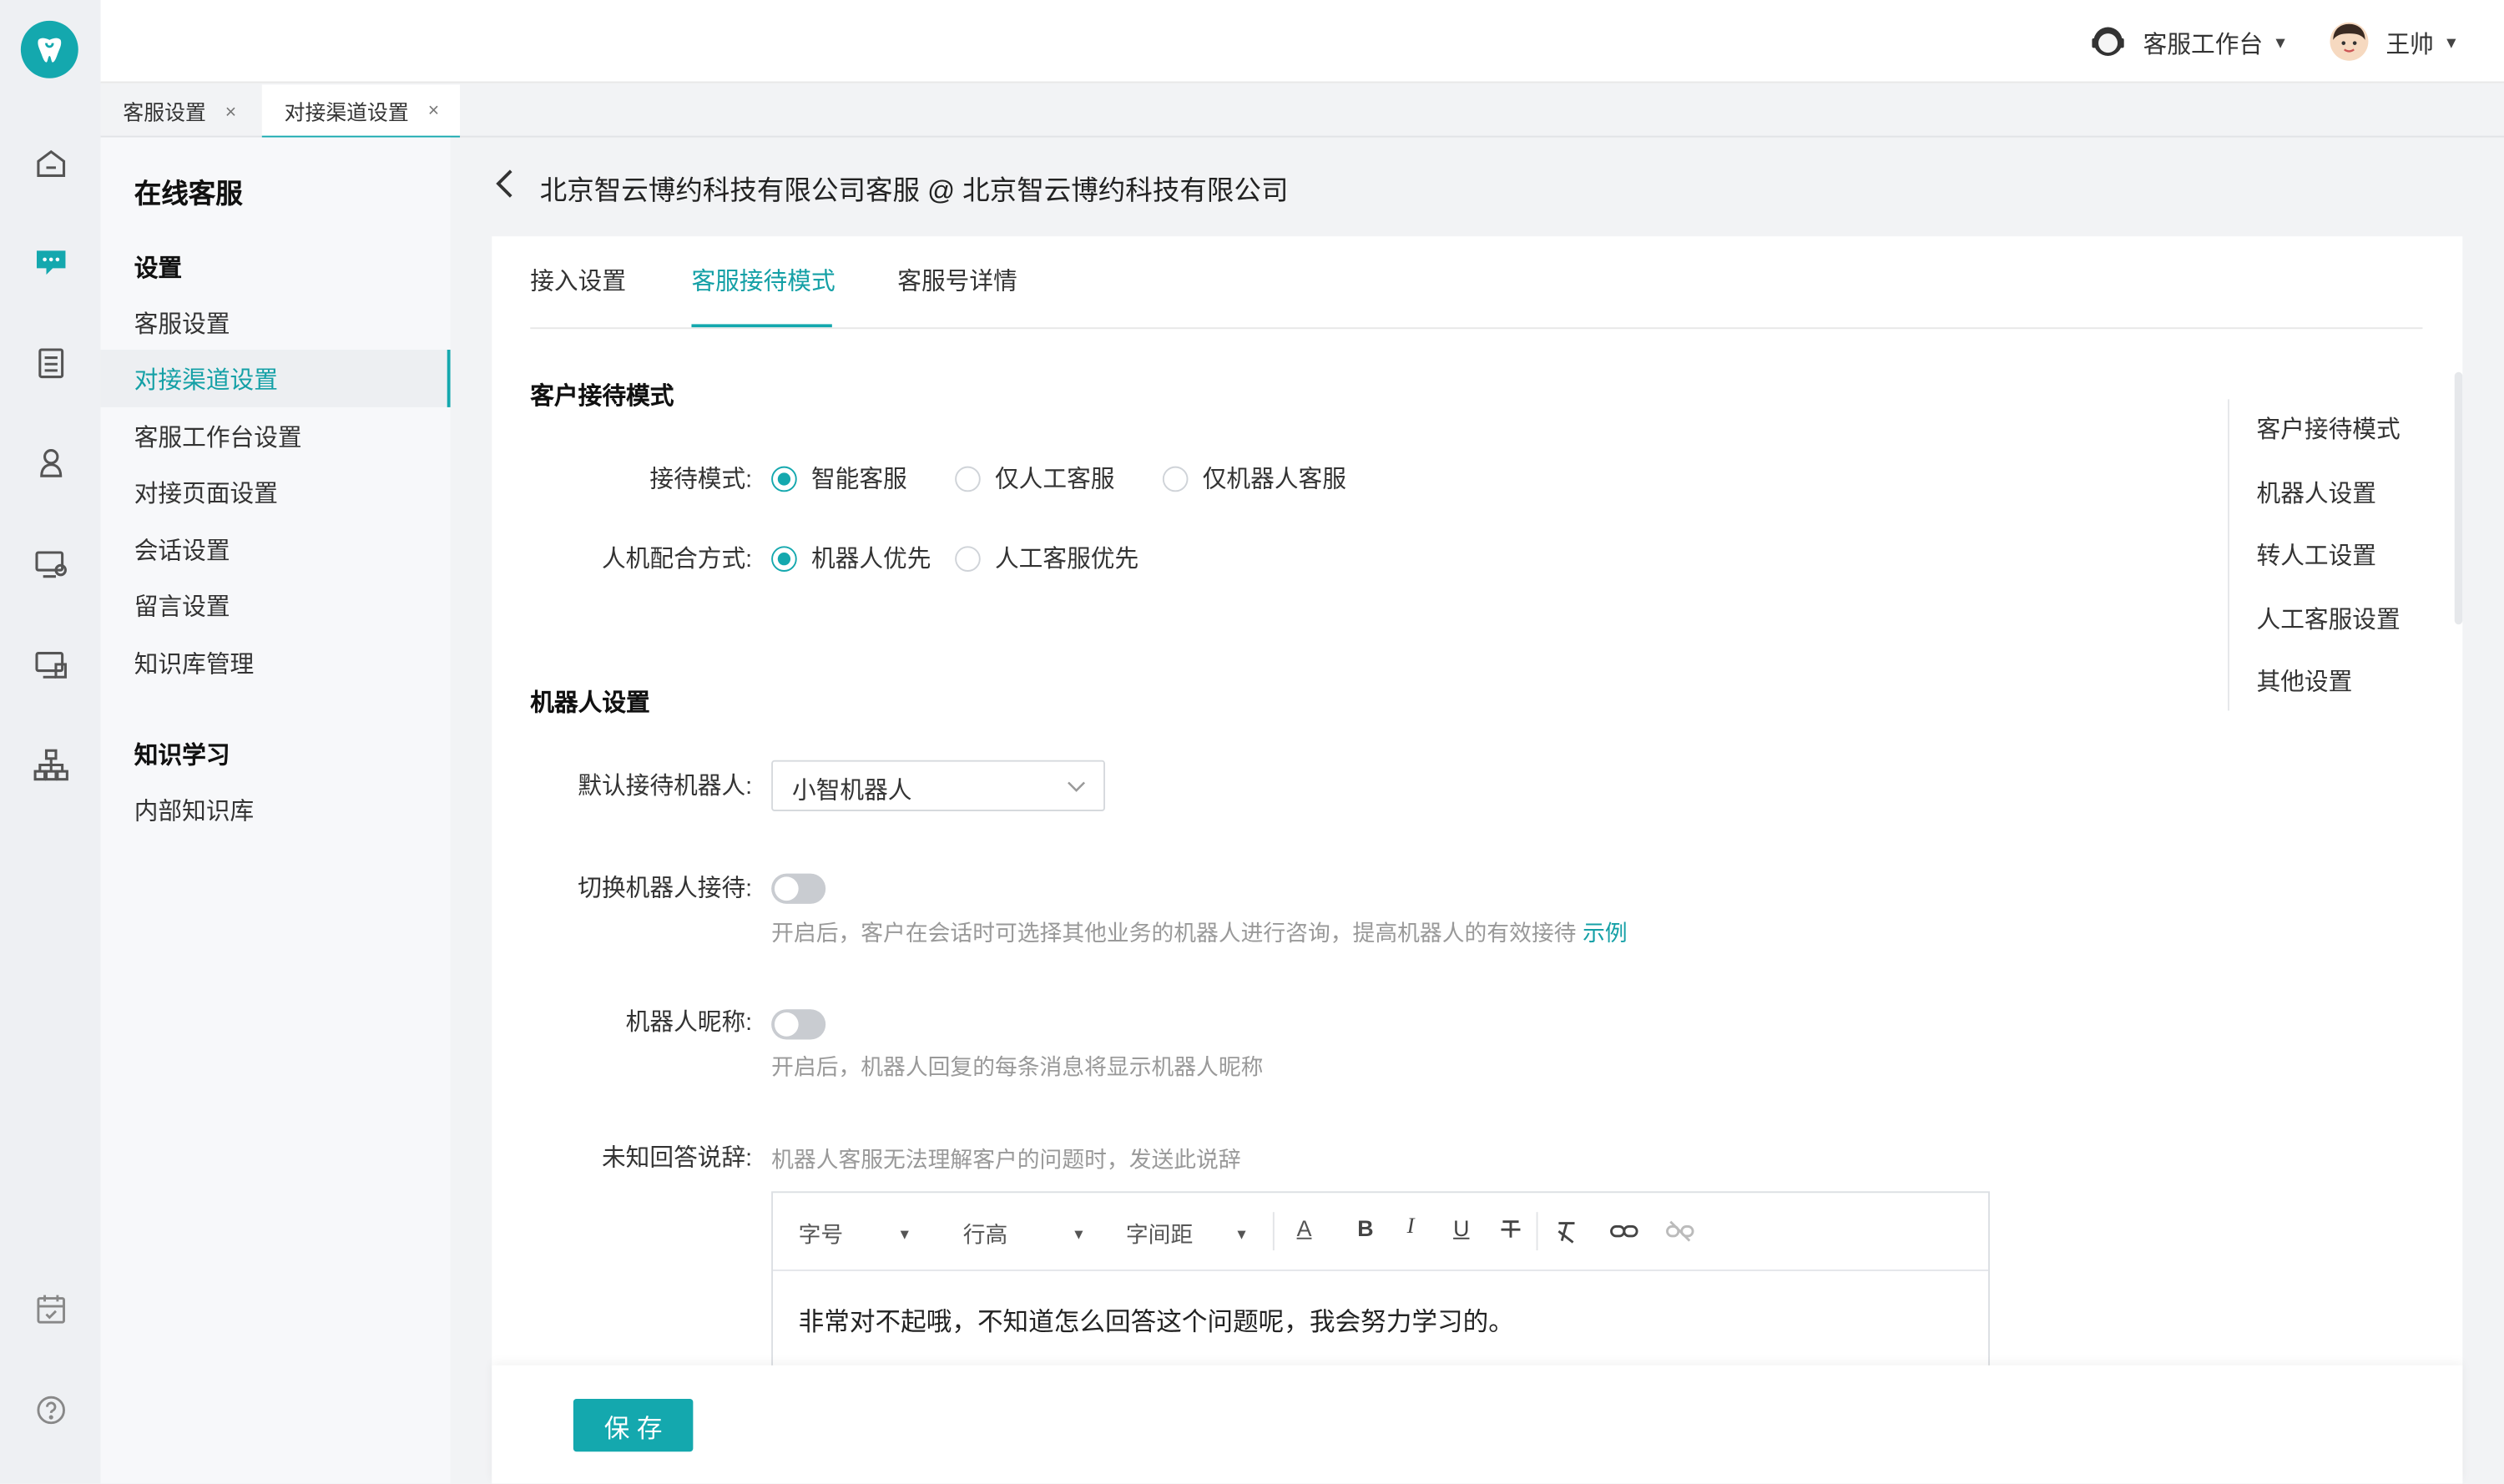  What do you see at coordinates (798, 1024) in the screenshot?
I see `nickname-toggle` at bounding box center [798, 1024].